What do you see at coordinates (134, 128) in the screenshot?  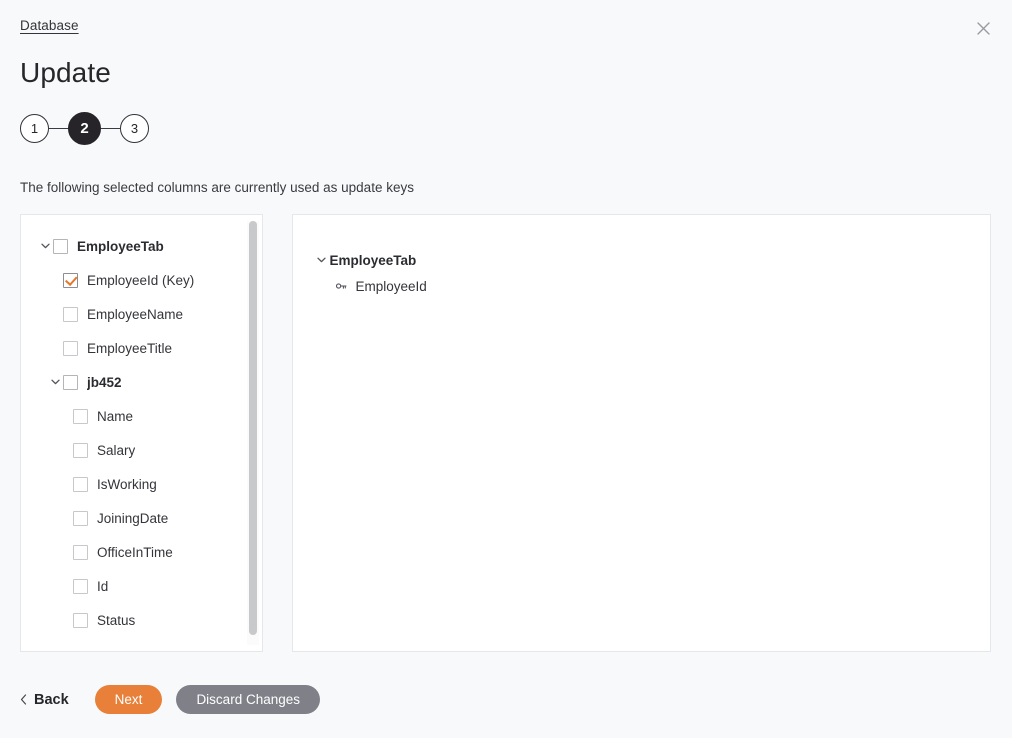 I see `step-3: 3` at bounding box center [134, 128].